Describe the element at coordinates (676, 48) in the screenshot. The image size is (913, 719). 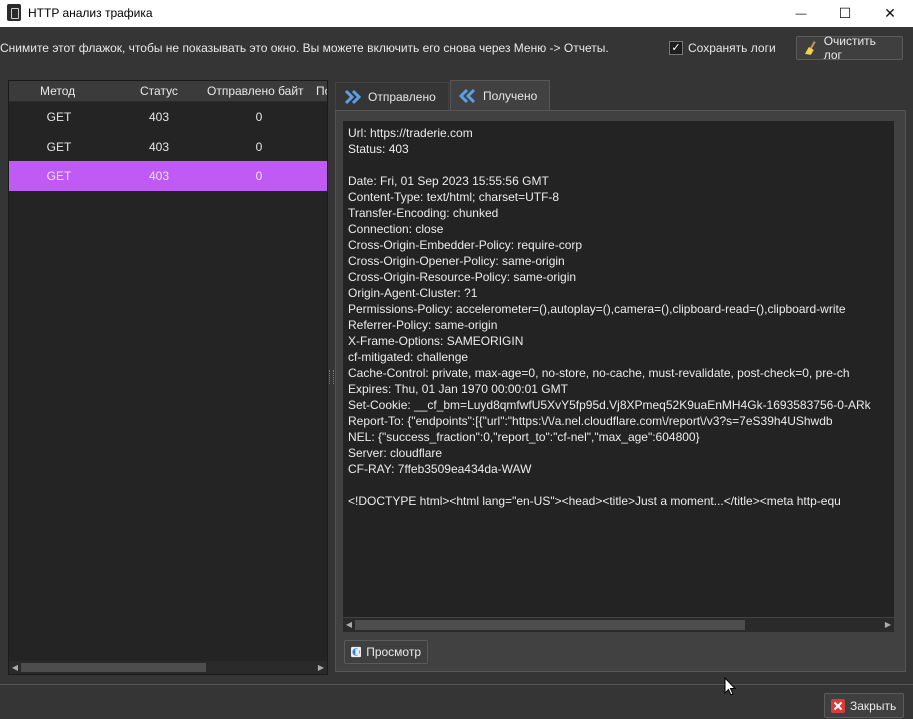
I see `save-logs-checkbox: ✓` at that location.